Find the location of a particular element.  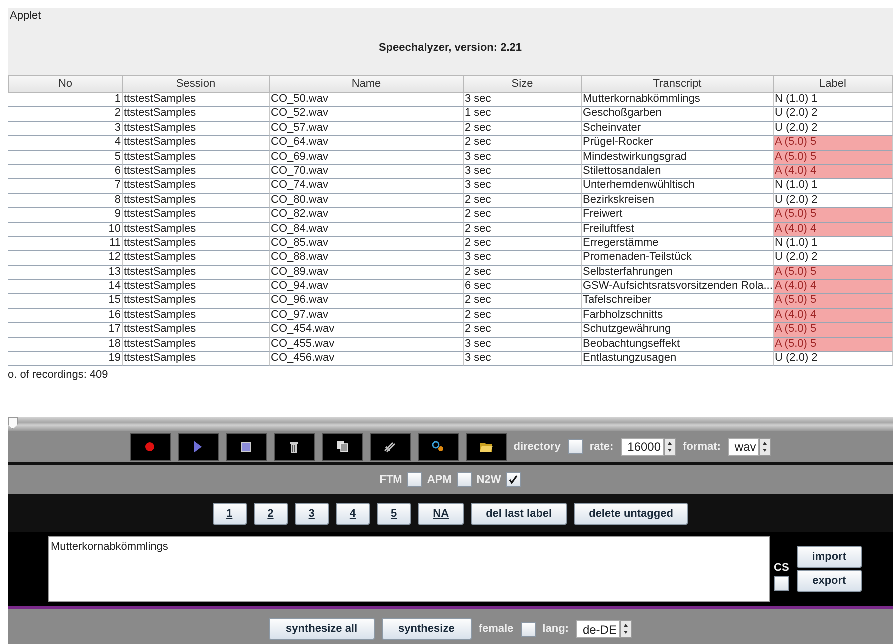

settings-button is located at coordinates (438, 446).